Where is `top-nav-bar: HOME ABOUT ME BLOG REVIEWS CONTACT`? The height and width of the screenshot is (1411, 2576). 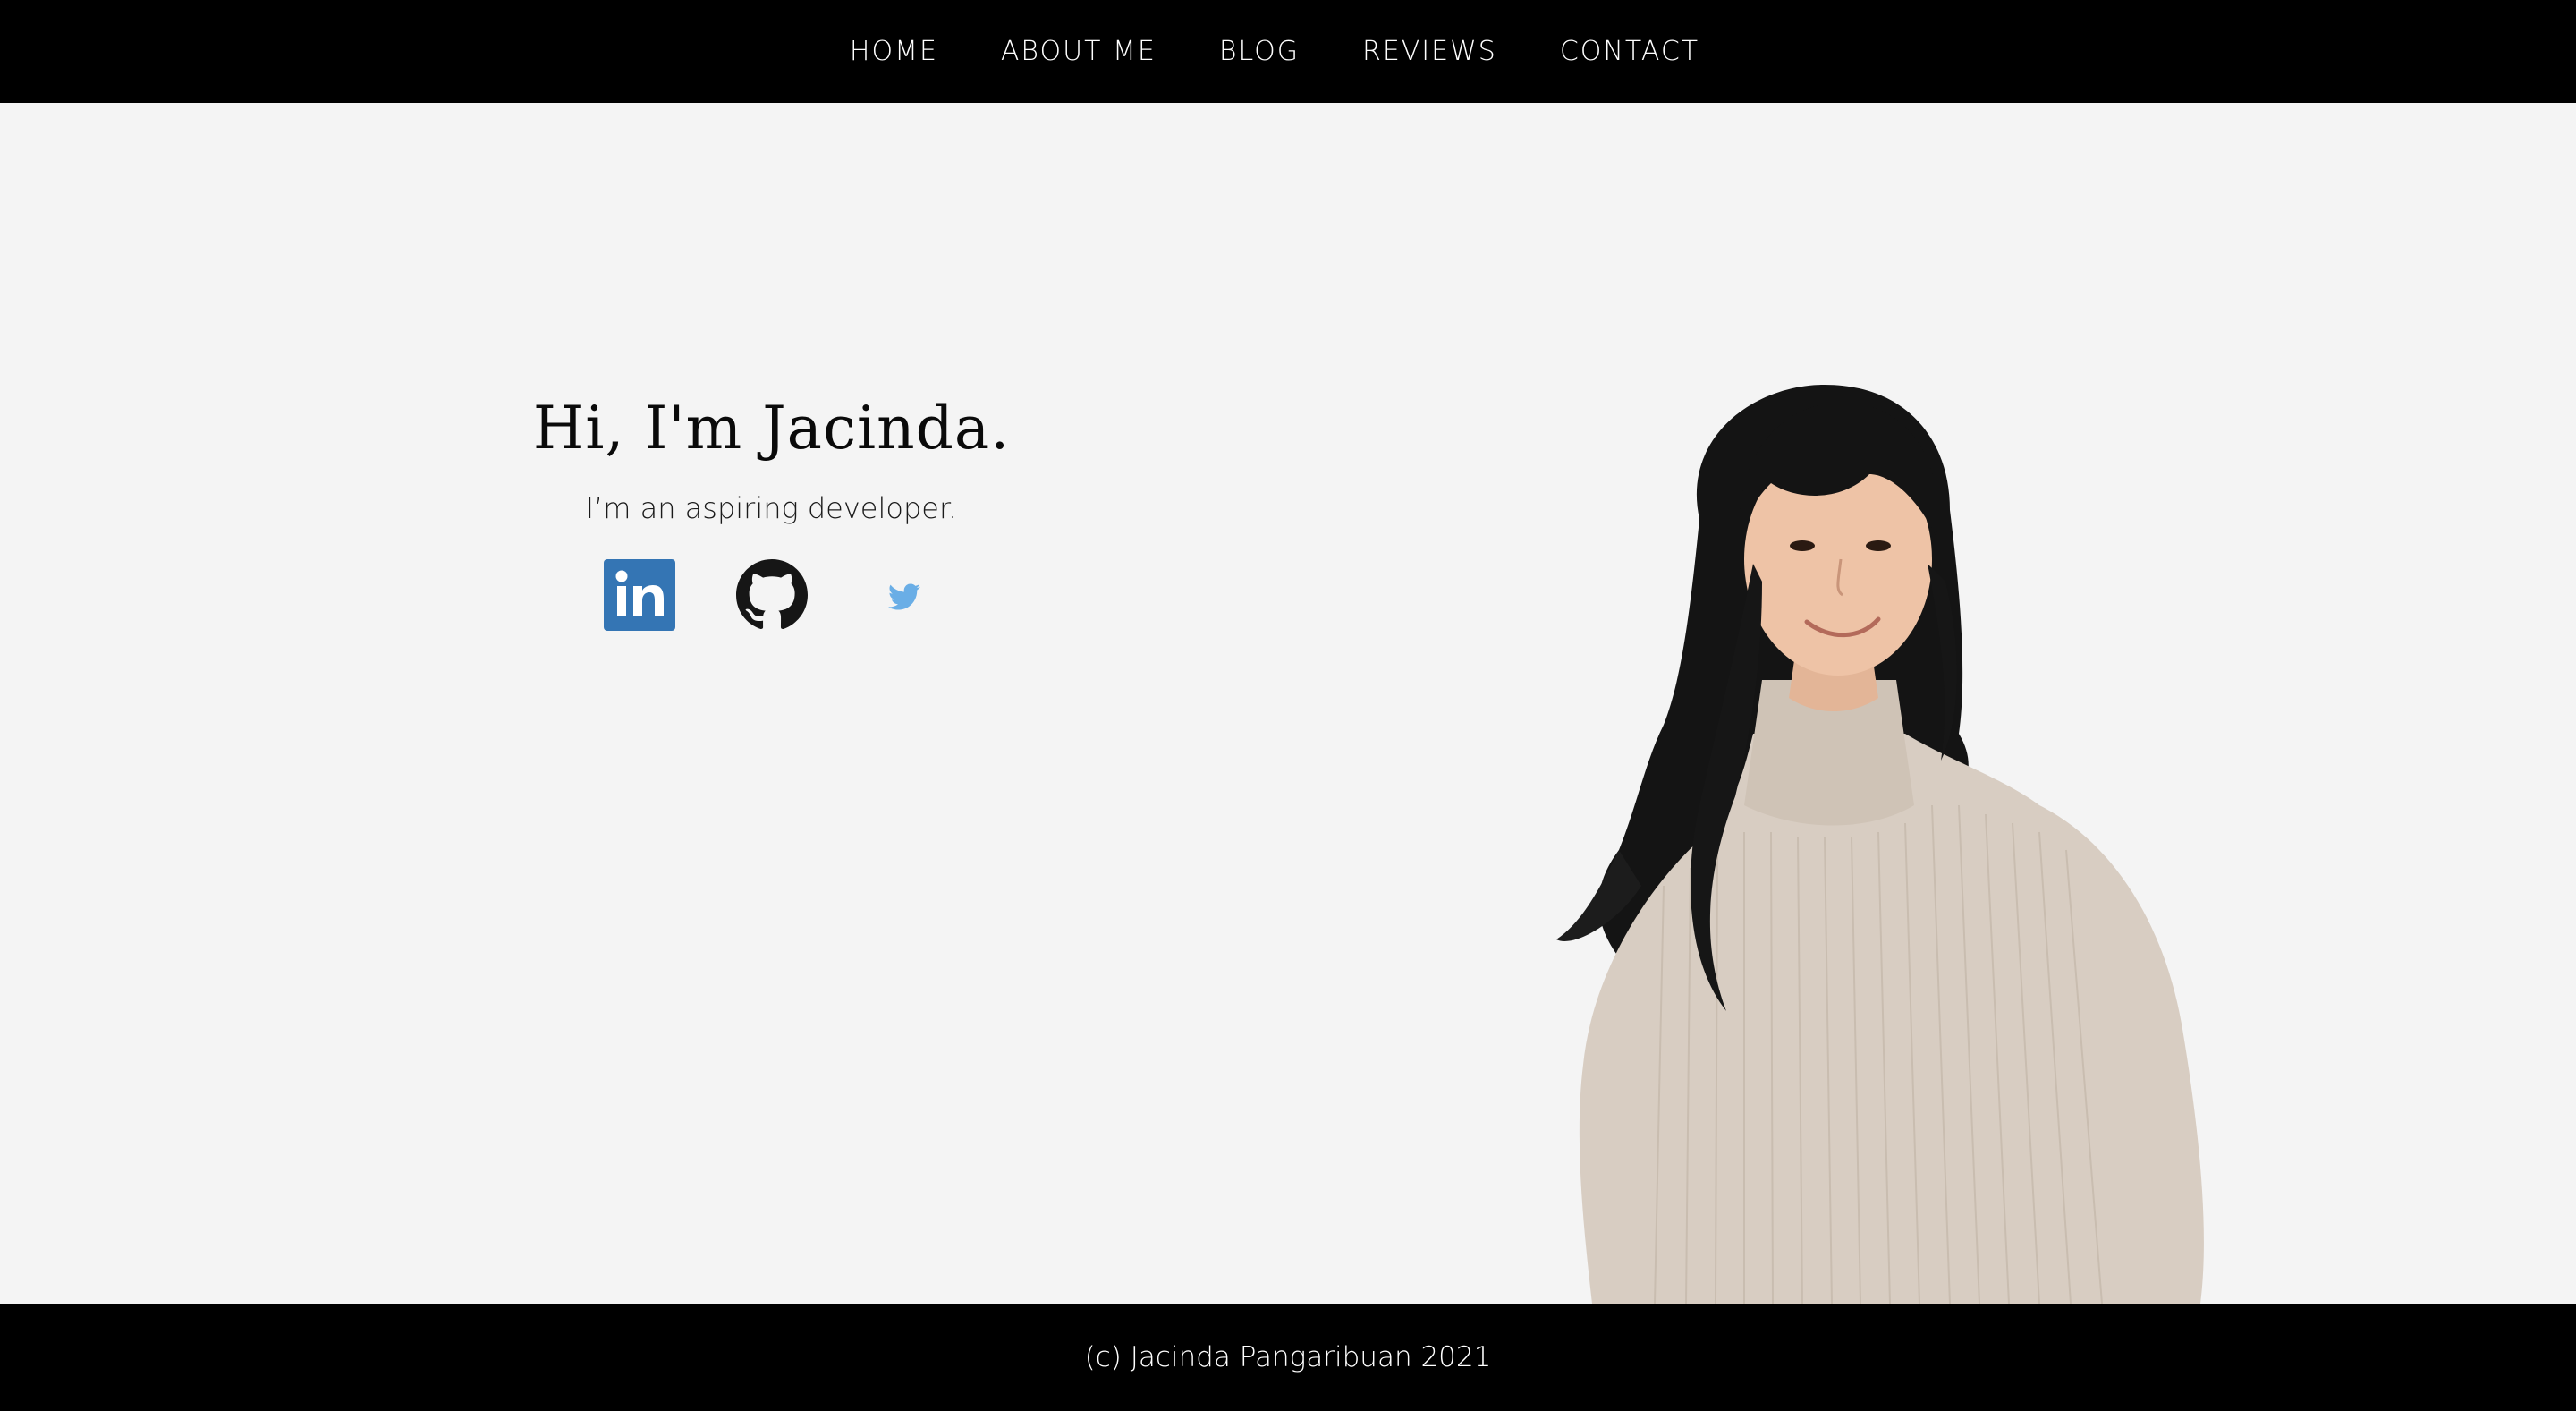
top-nav-bar: HOME ABOUT ME BLOG REVIEWS CONTACT is located at coordinates (1288, 51).